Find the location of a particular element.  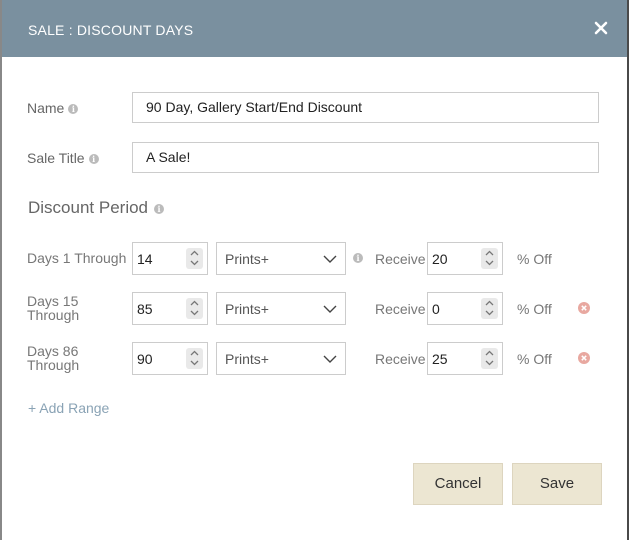

discount-period-title-text: Discount Period is located at coordinates (88, 207).